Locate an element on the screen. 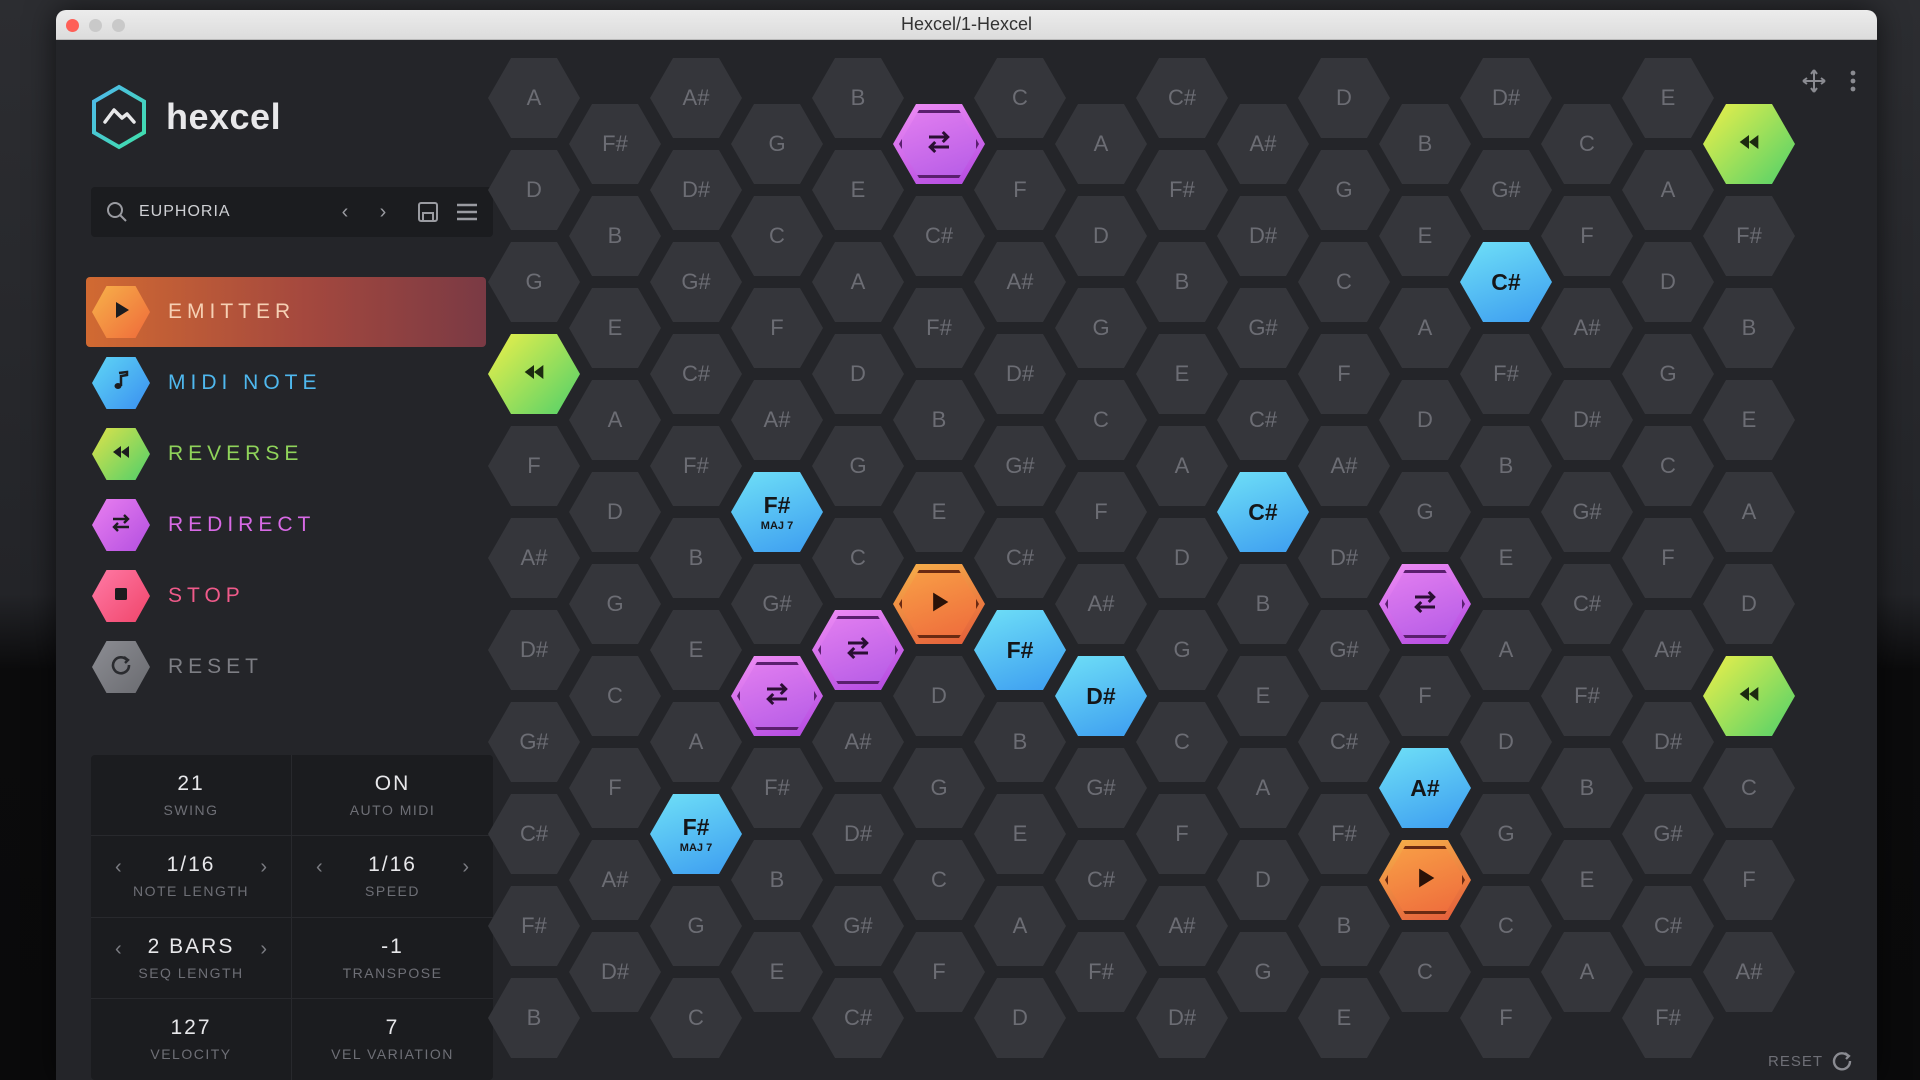 The height and width of the screenshot is (1080, 1920). midi-note-cell: F# is located at coordinates (1020, 650).